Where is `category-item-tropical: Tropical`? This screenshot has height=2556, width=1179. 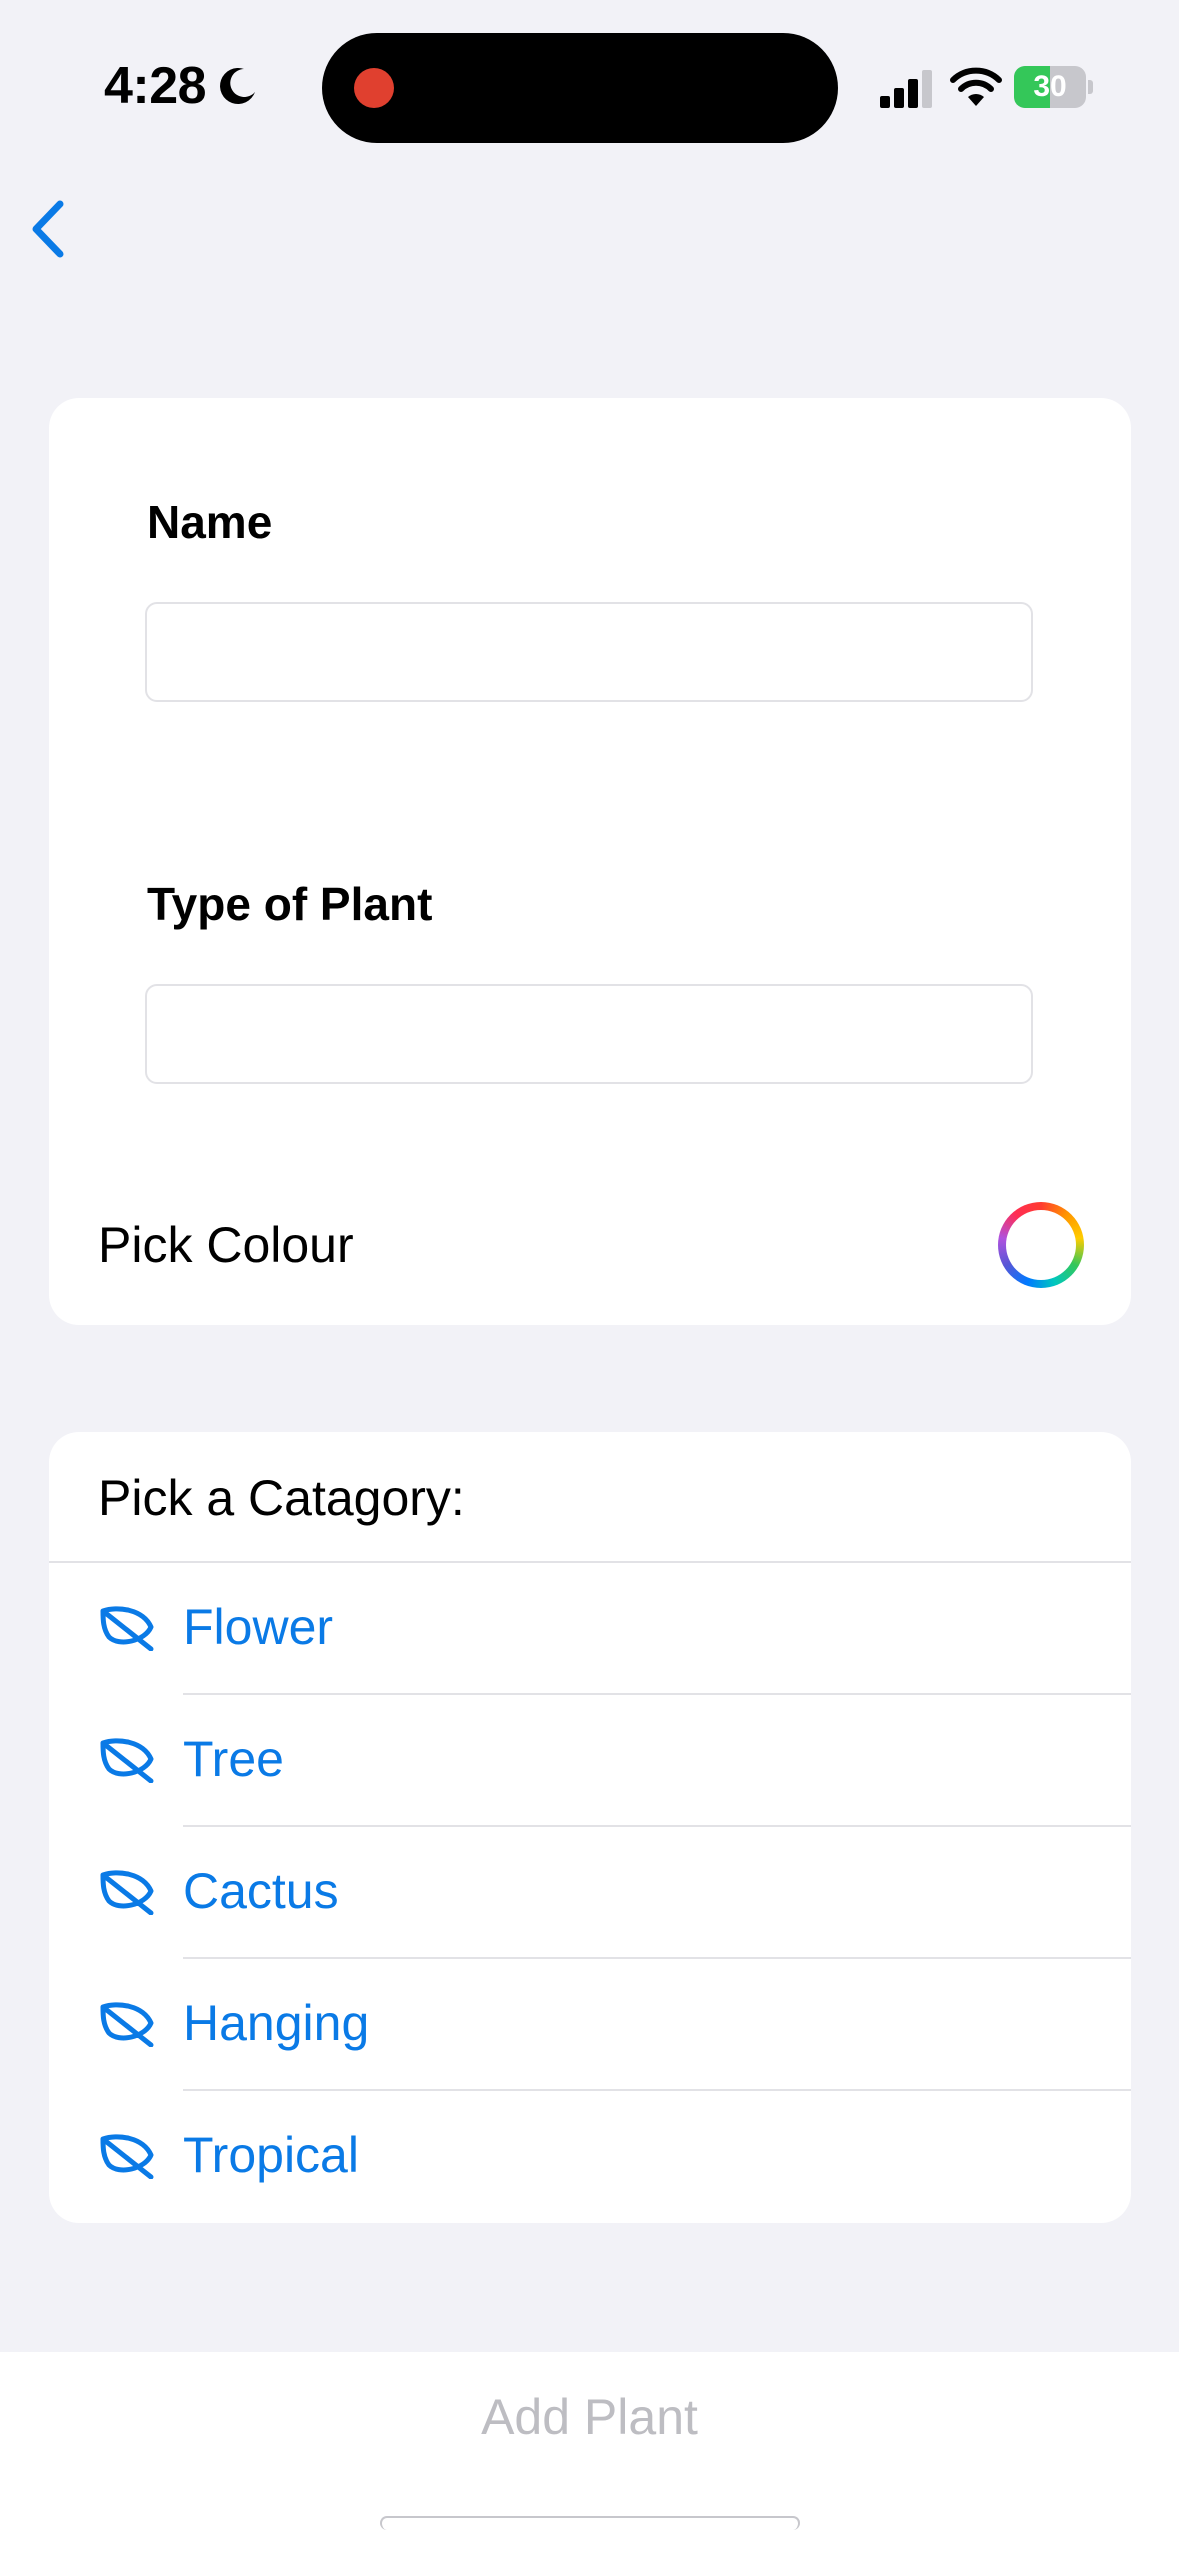
category-item-tropical: Tropical is located at coordinates (590, 2155).